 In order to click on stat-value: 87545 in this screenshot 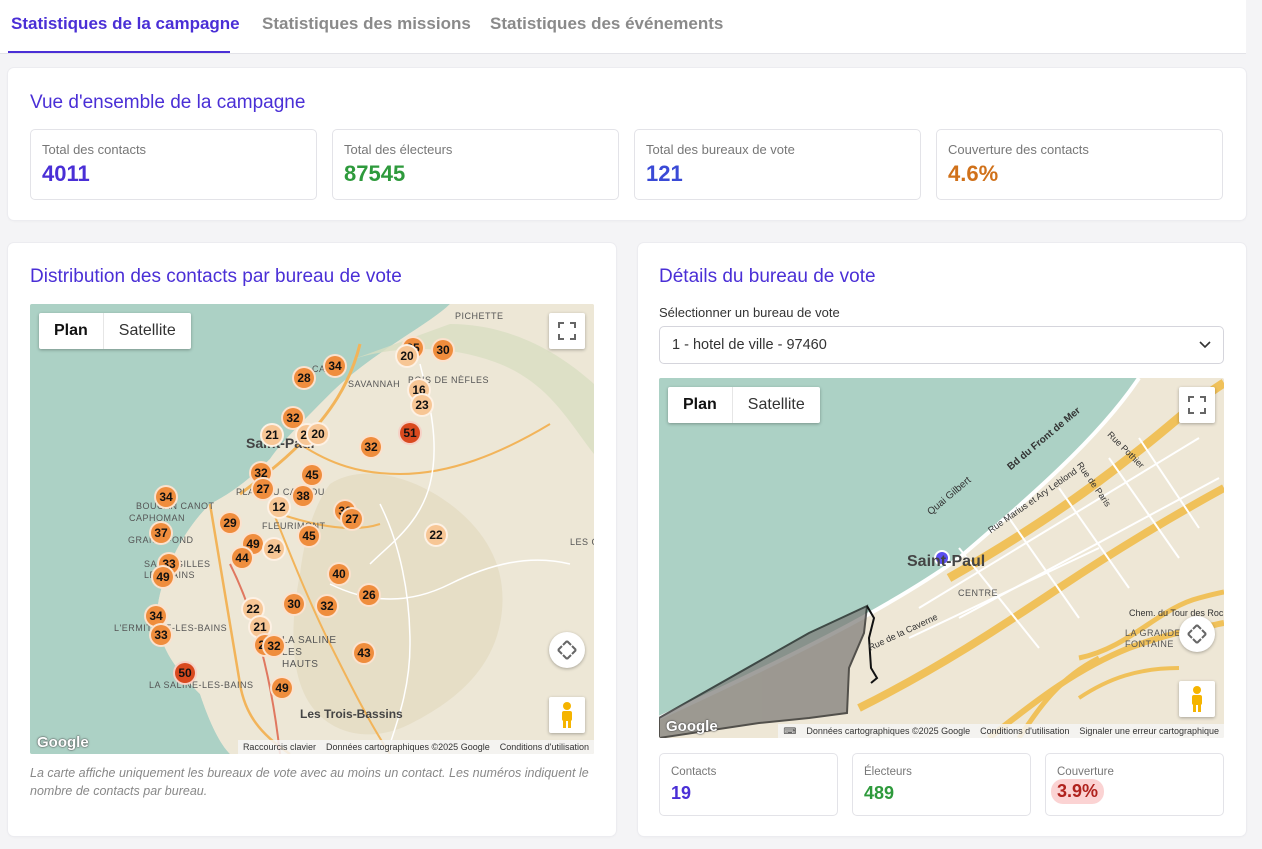, I will do `click(375, 173)`.